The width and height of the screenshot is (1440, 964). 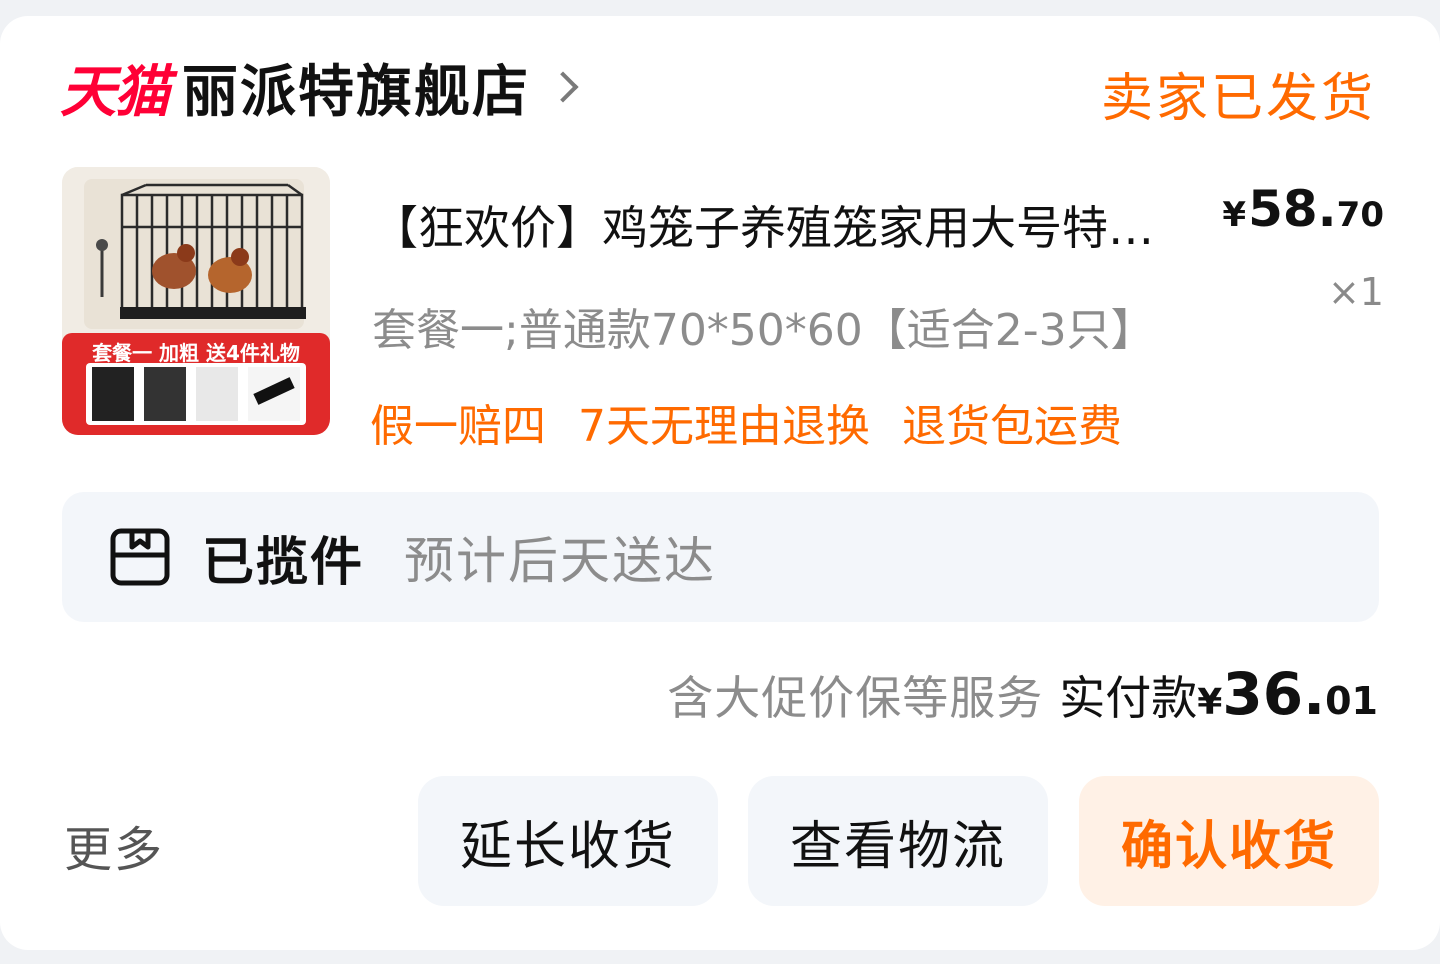 I want to click on service-tag: 退货包运费, so click(x=1012, y=426).